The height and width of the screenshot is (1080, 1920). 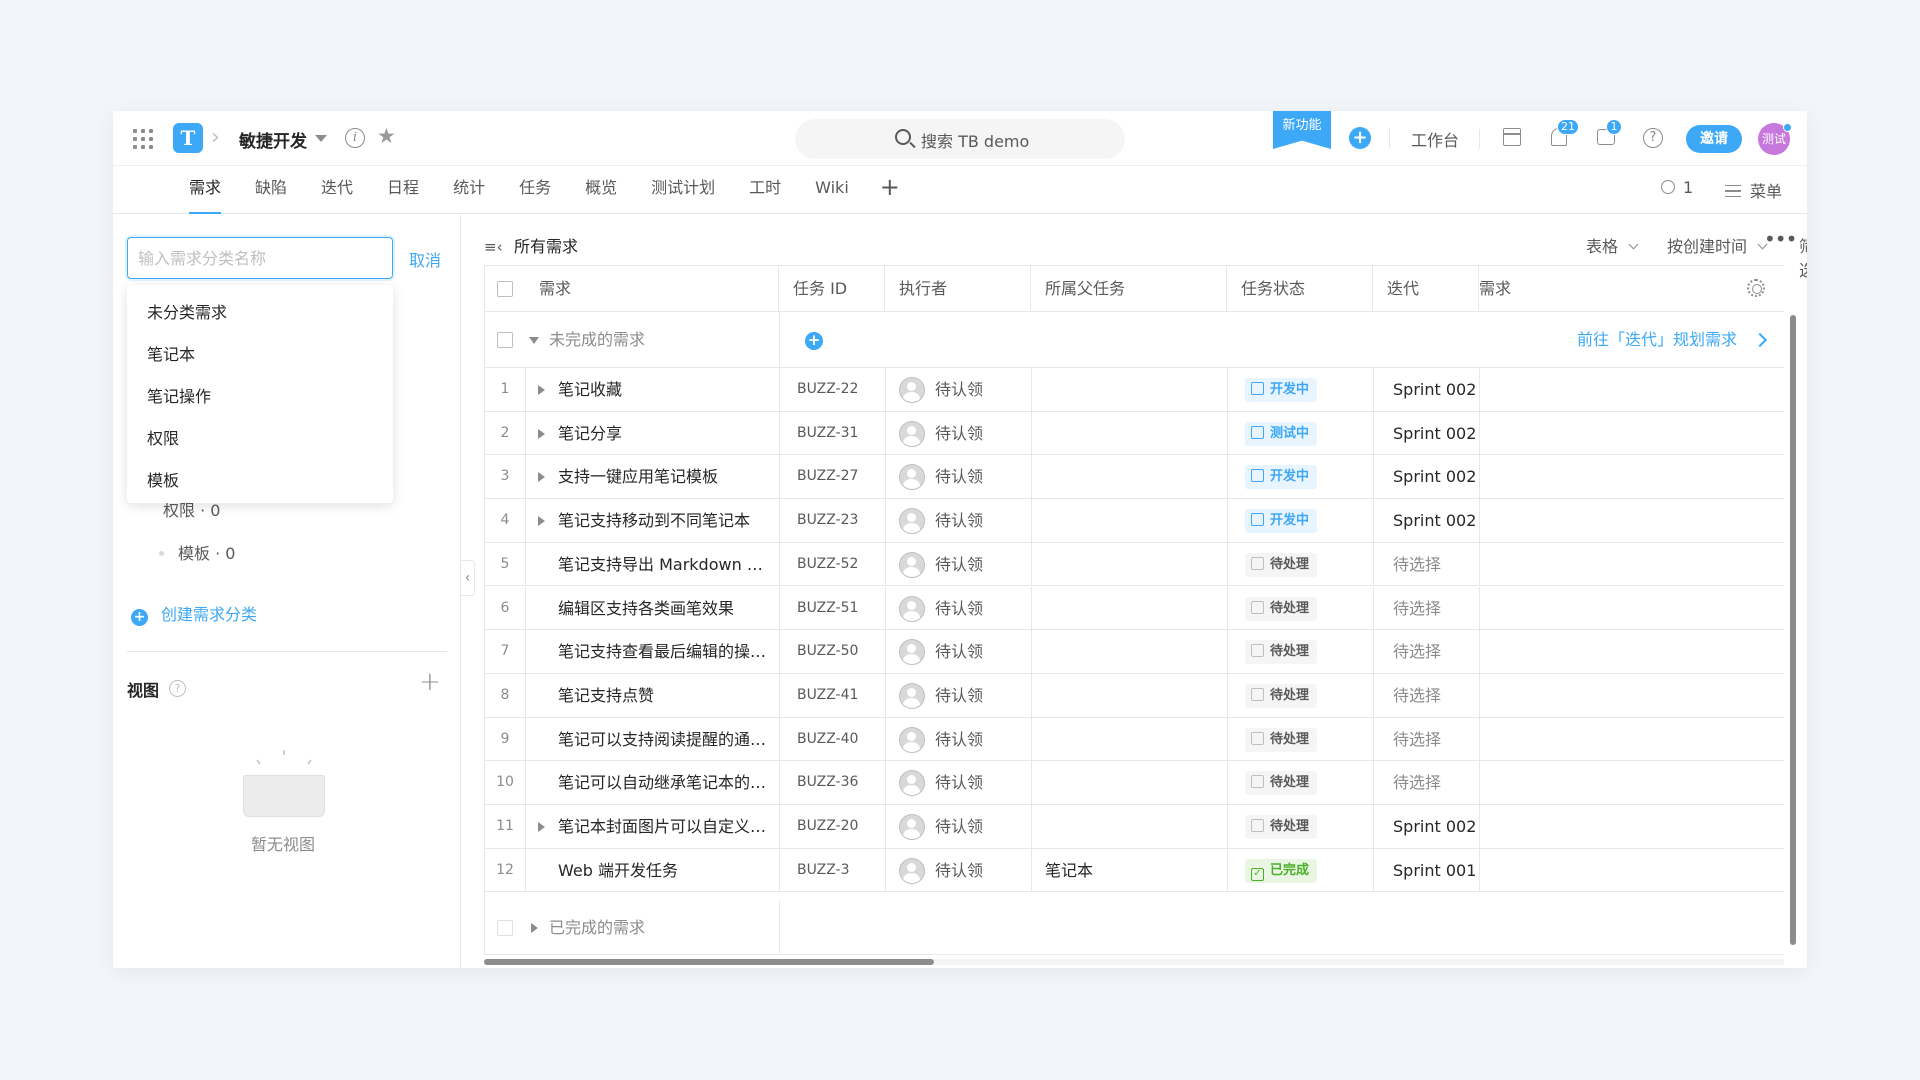 What do you see at coordinates (1714, 139) in the screenshot?
I see `invite-button: 邀请` at bounding box center [1714, 139].